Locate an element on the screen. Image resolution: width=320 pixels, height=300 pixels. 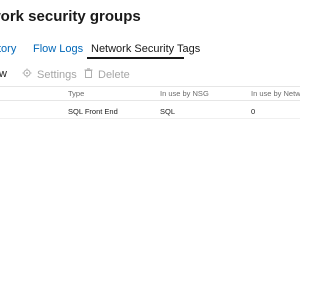
table-row: SQL Front End SQL 0 is located at coordinates (150, 111).